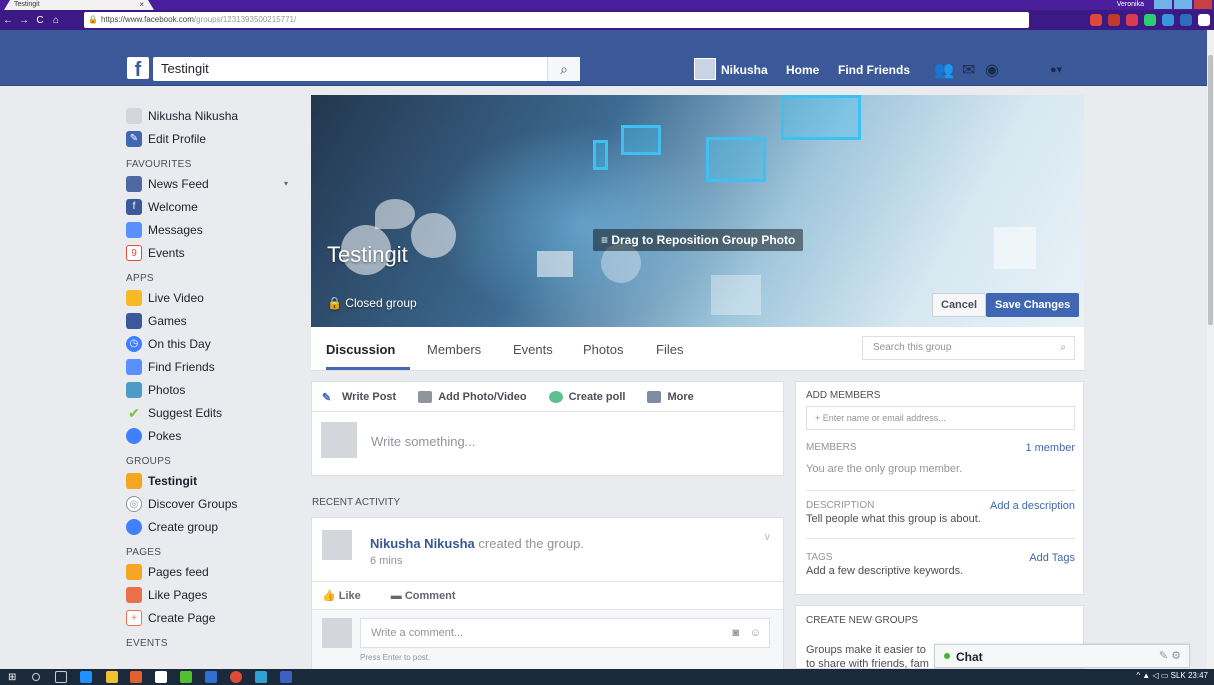 This screenshot has height=685, width=1214. I want to click on sidebar-item-discover-groups: ◎ Discover Groups, so click(211, 503).